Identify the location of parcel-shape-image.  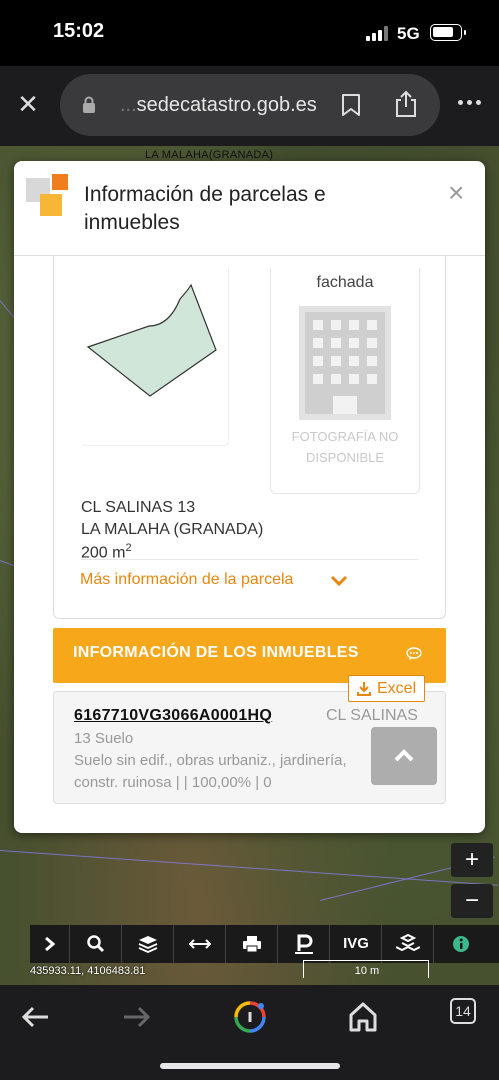
(155, 357).